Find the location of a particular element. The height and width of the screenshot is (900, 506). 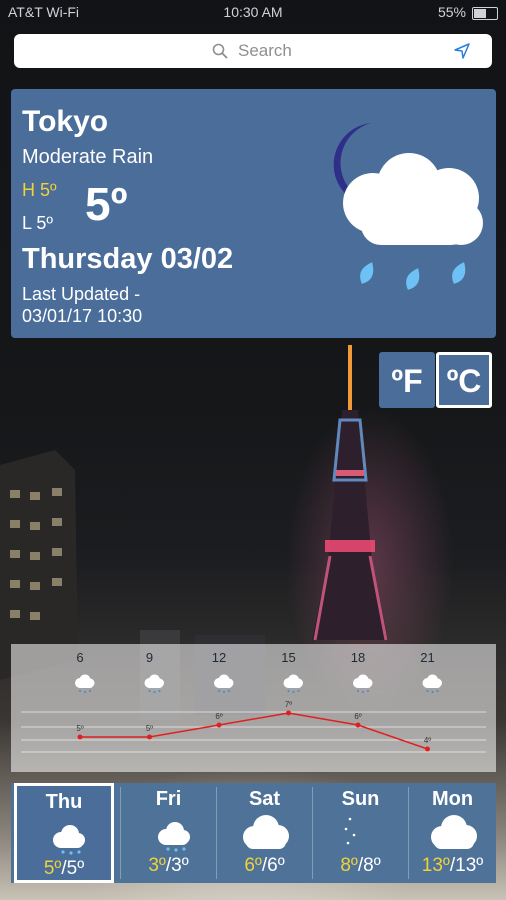

day-card-sat: Sat 6º/6º is located at coordinates (264, 833).